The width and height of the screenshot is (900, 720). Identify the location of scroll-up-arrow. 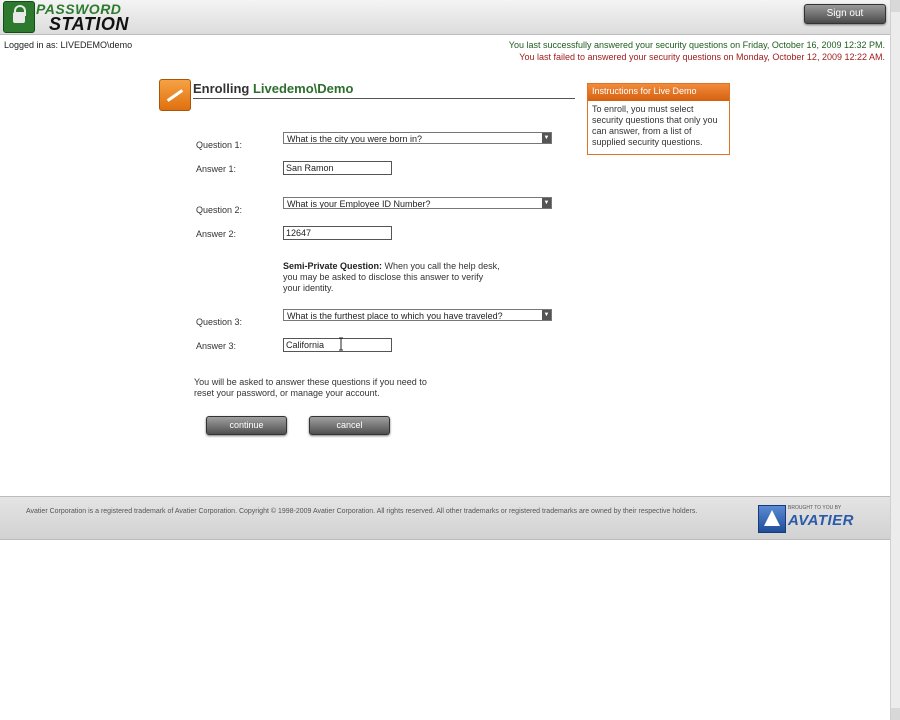
(895, 6).